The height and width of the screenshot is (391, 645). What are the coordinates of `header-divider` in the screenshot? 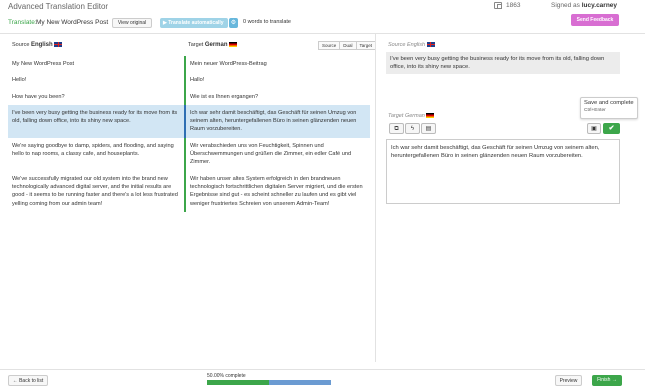 It's located at (322, 33).